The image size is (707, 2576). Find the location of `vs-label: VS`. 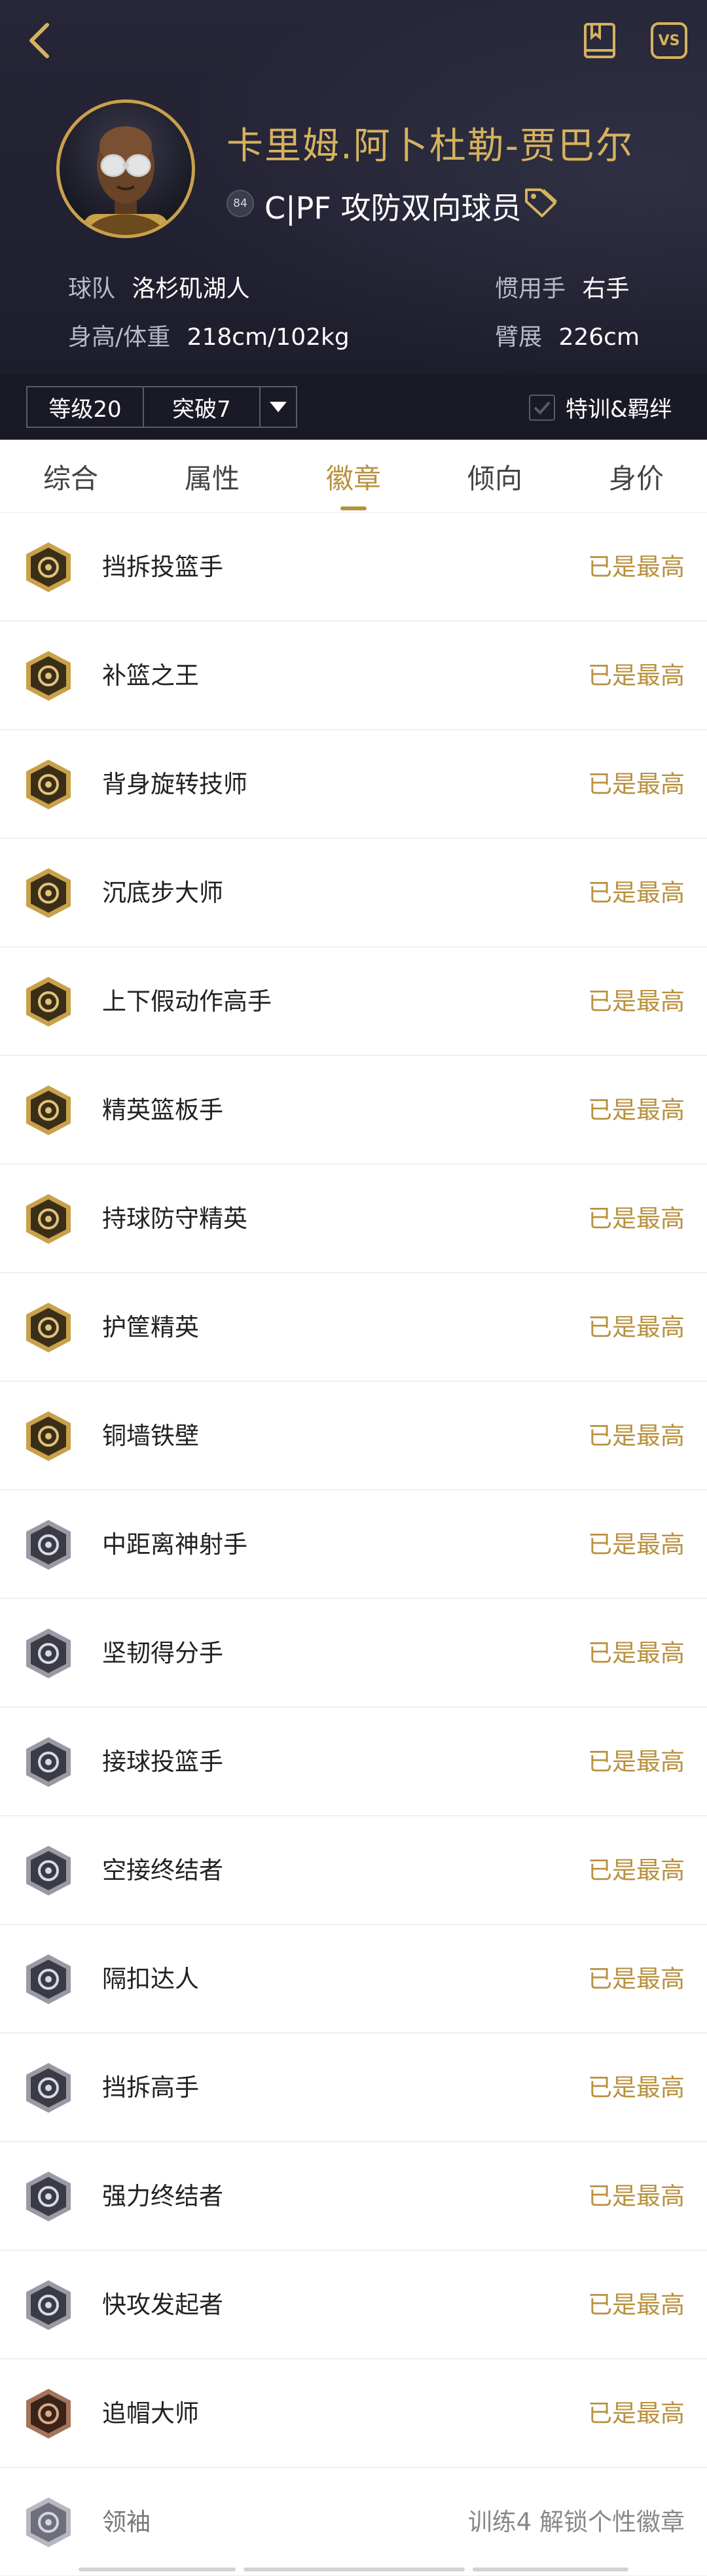

vs-label: VS is located at coordinates (669, 40).